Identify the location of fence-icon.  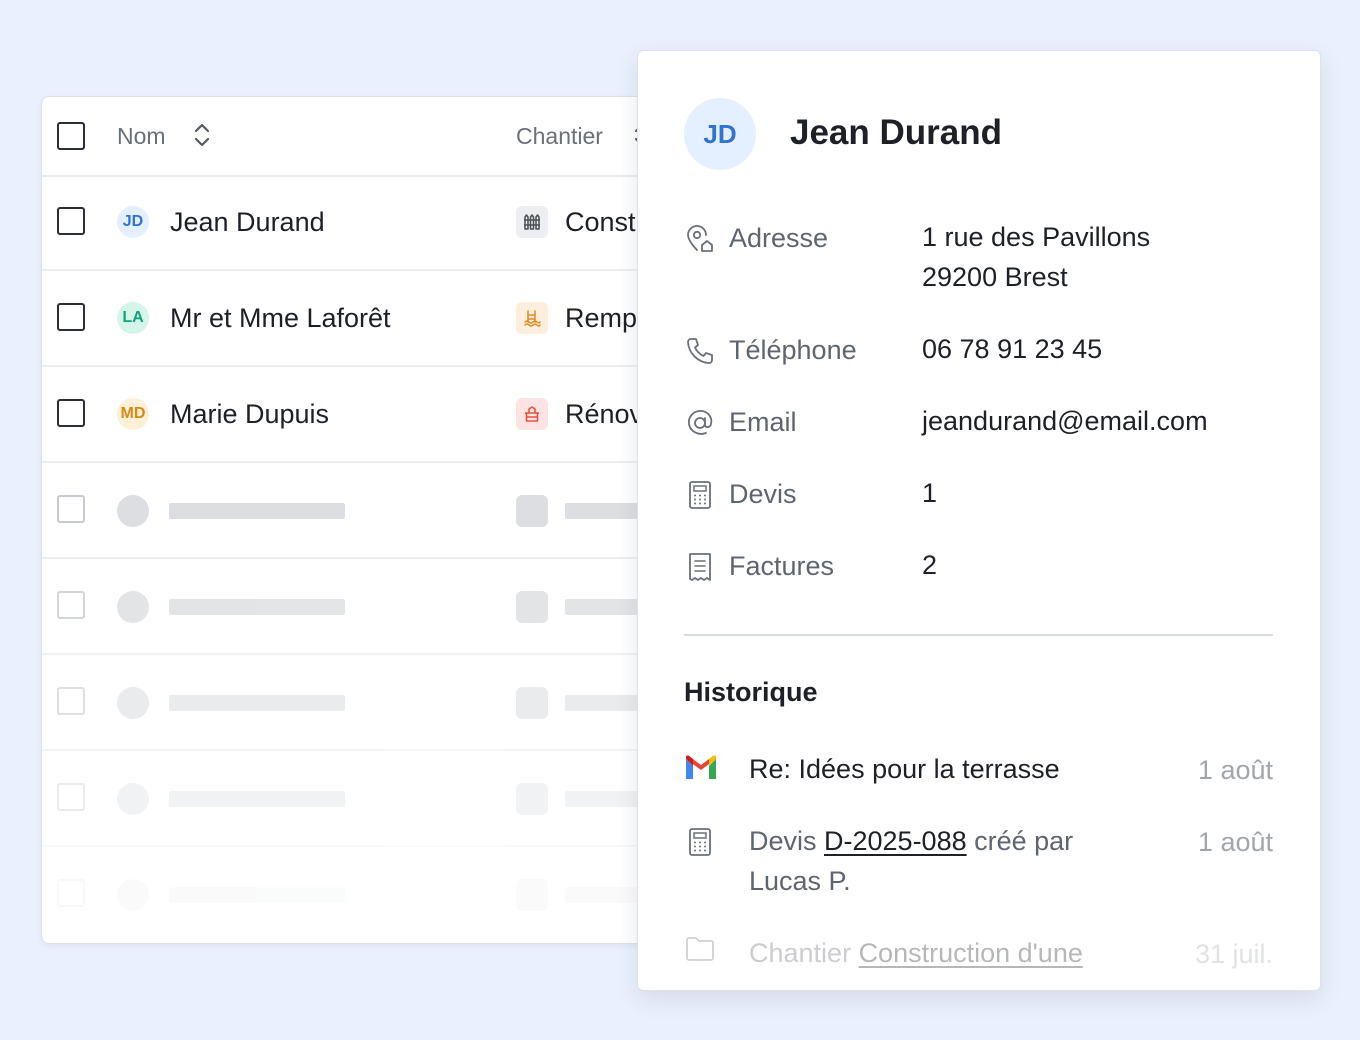
(532, 222).